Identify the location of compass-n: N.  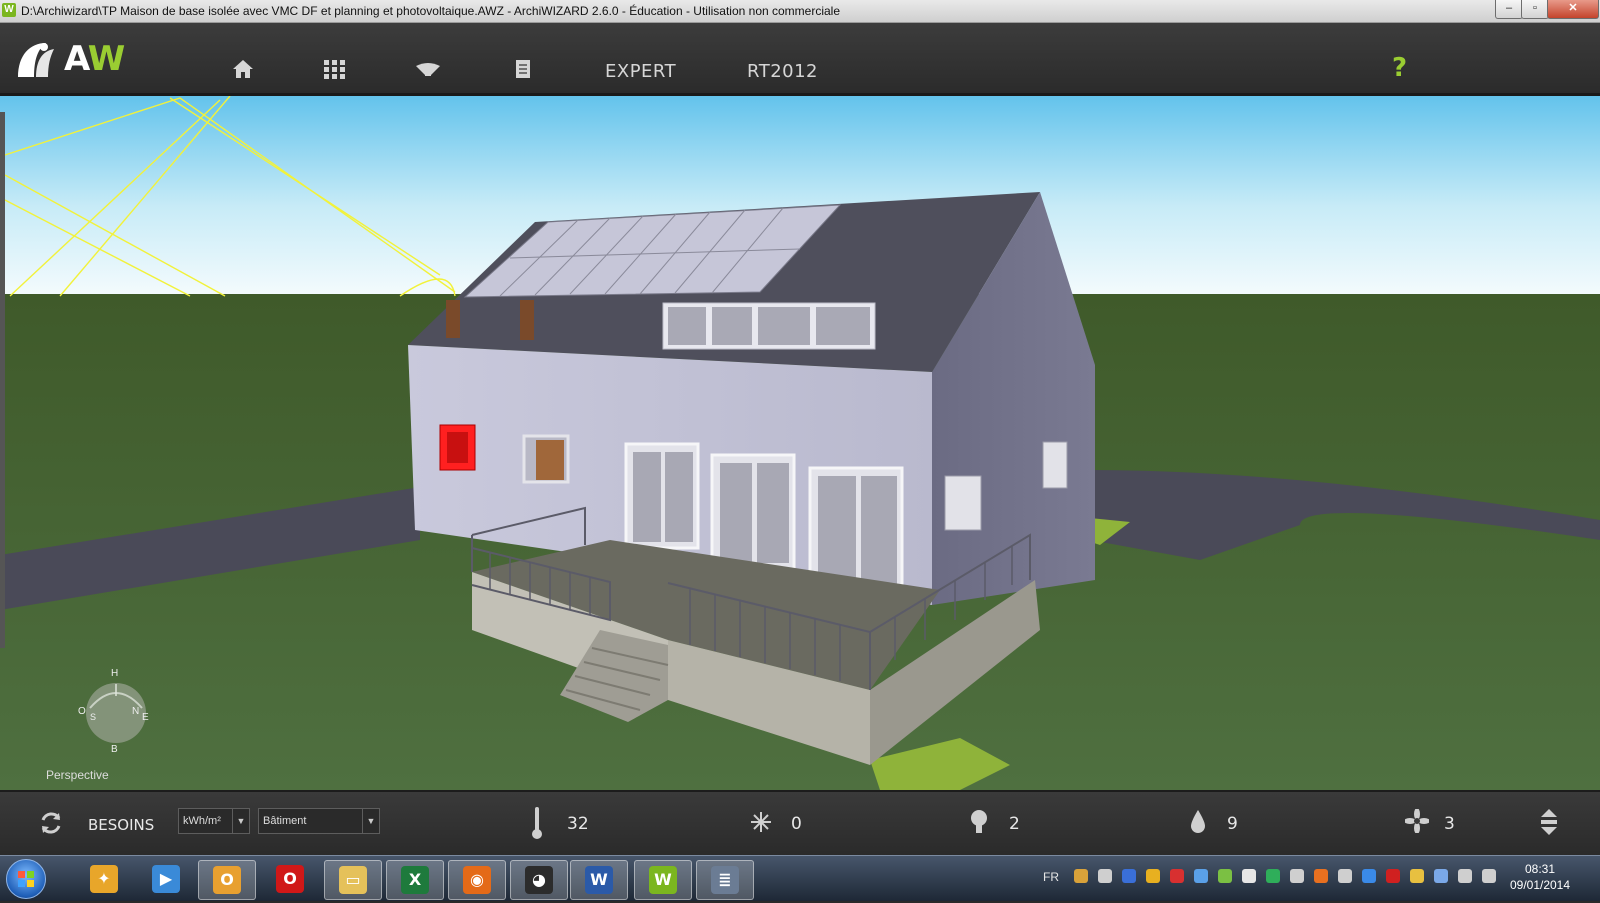
(136, 711).